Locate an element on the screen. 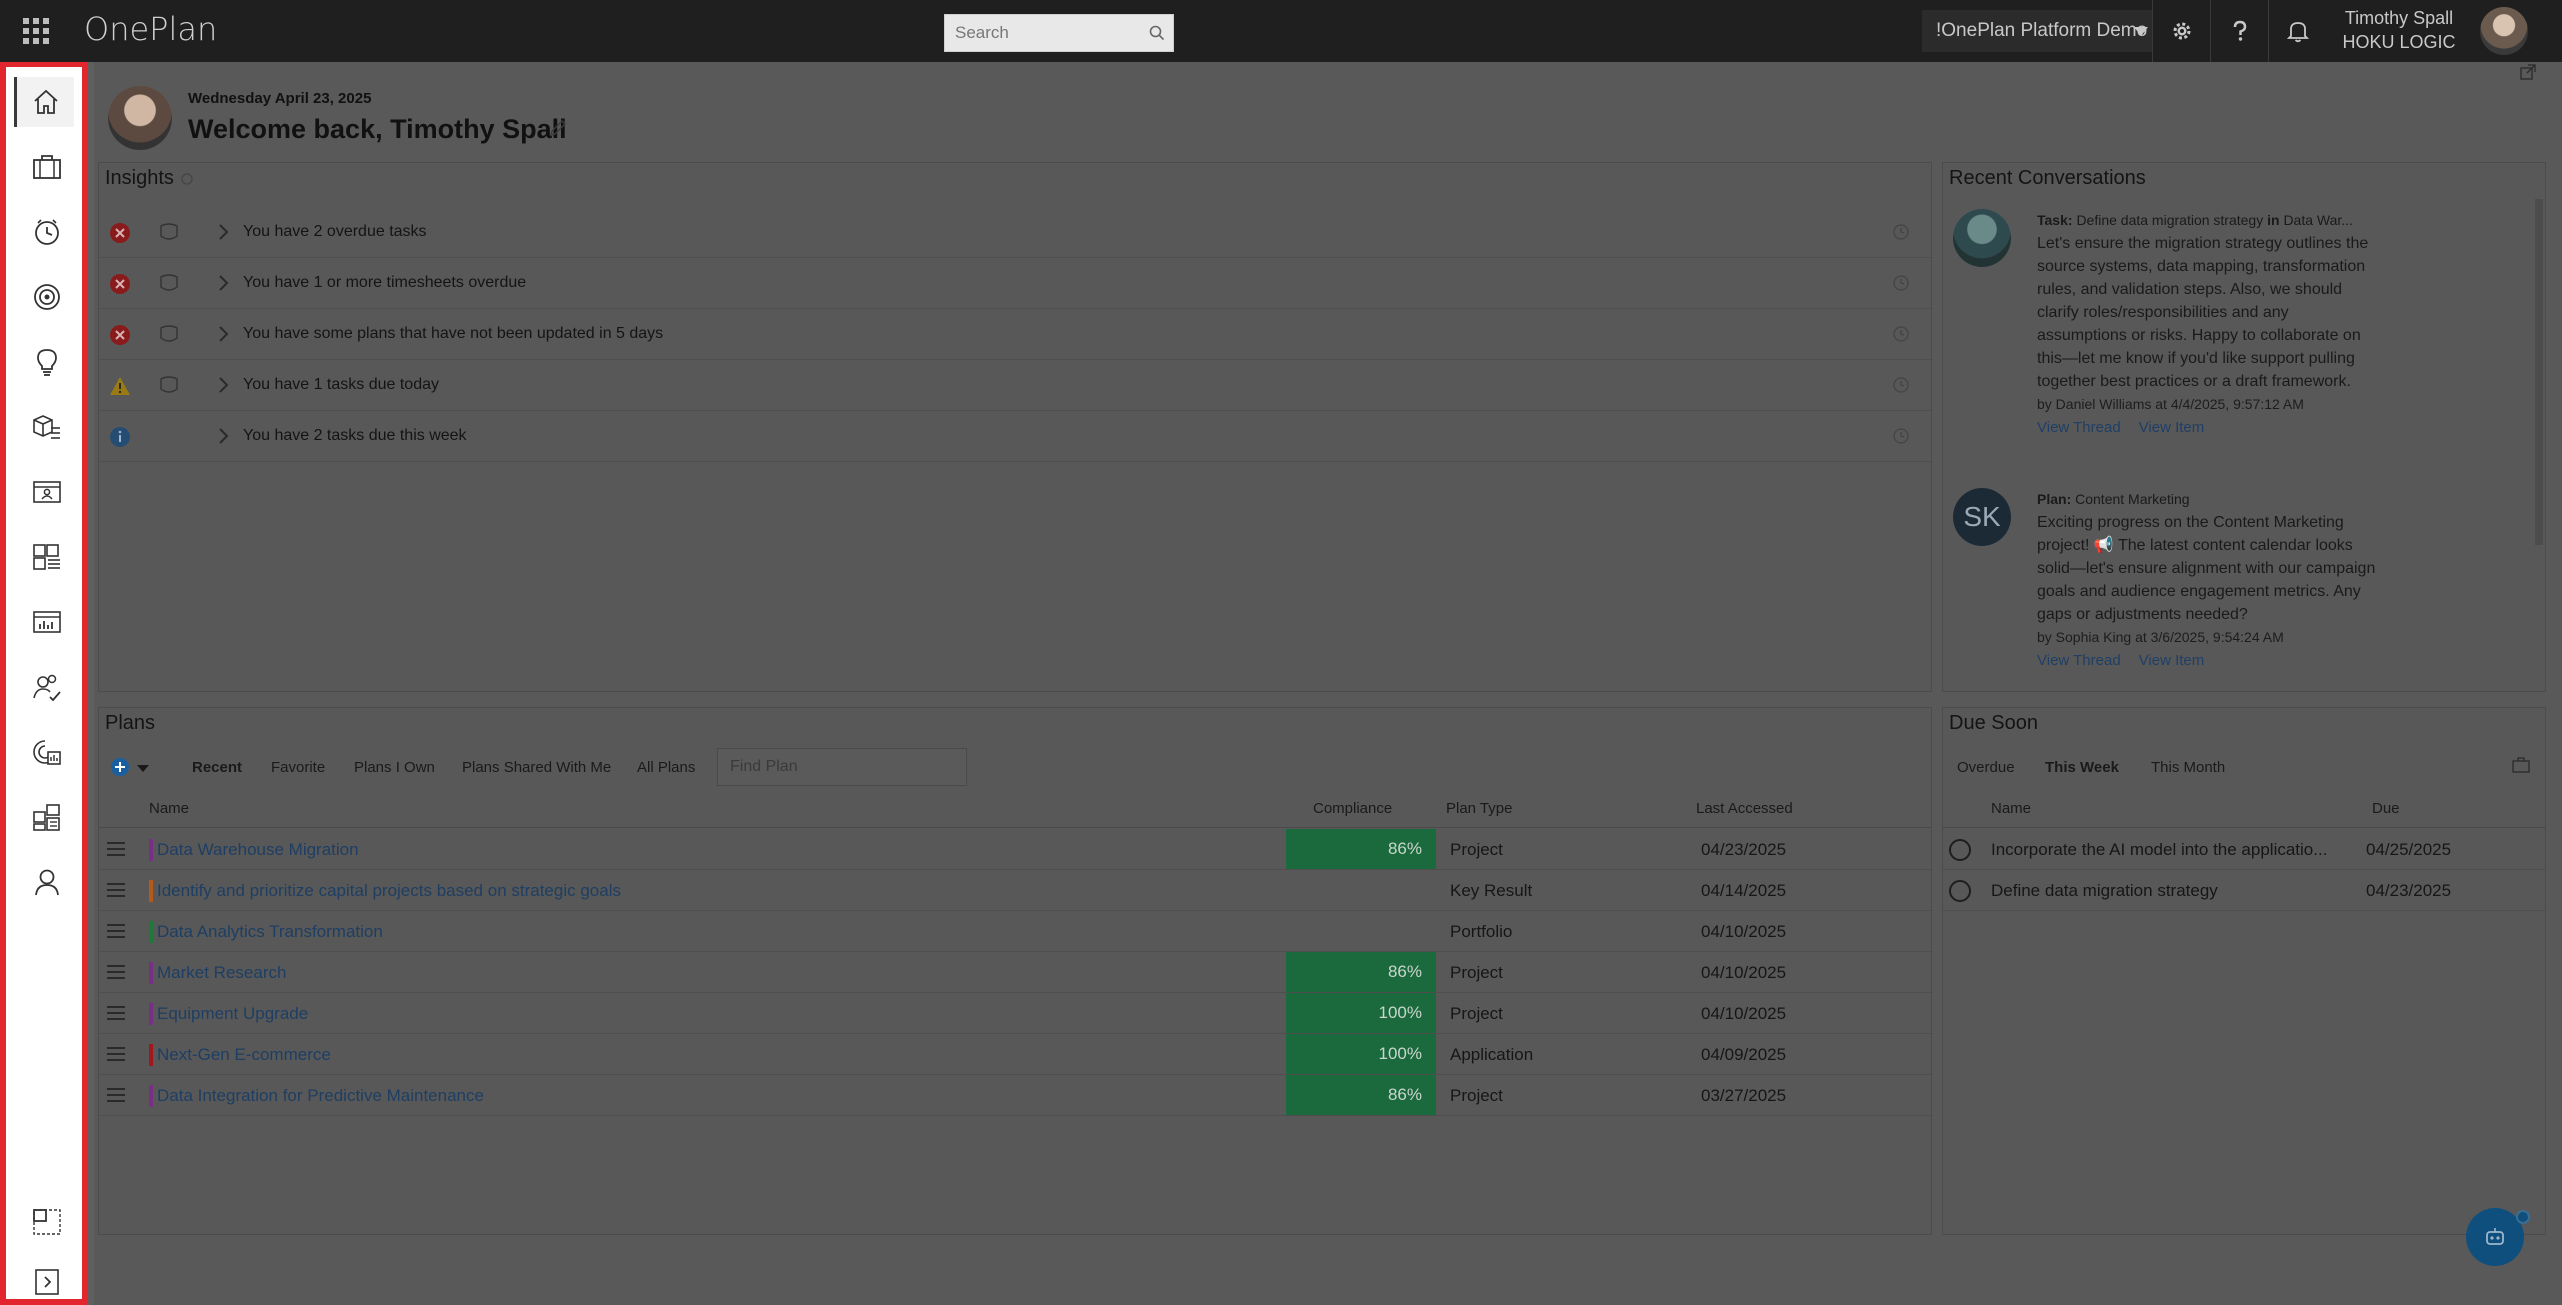 This screenshot has height=1305, width=2562. tenant-selector: !OnePlan Platform Demo is located at coordinates (2037, 31).